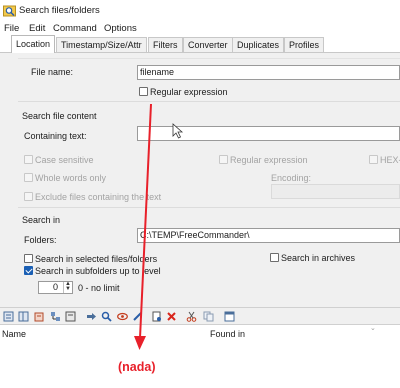 This screenshot has width=400, height=388. I want to click on case-sensitive-checkbox, so click(28, 159).